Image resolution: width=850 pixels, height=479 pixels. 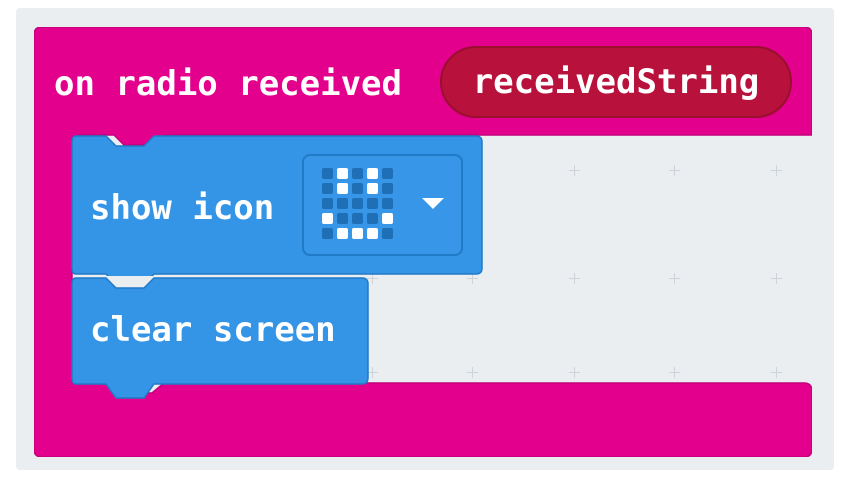 I want to click on clear-screen-label: clear screen, so click(x=213, y=330).